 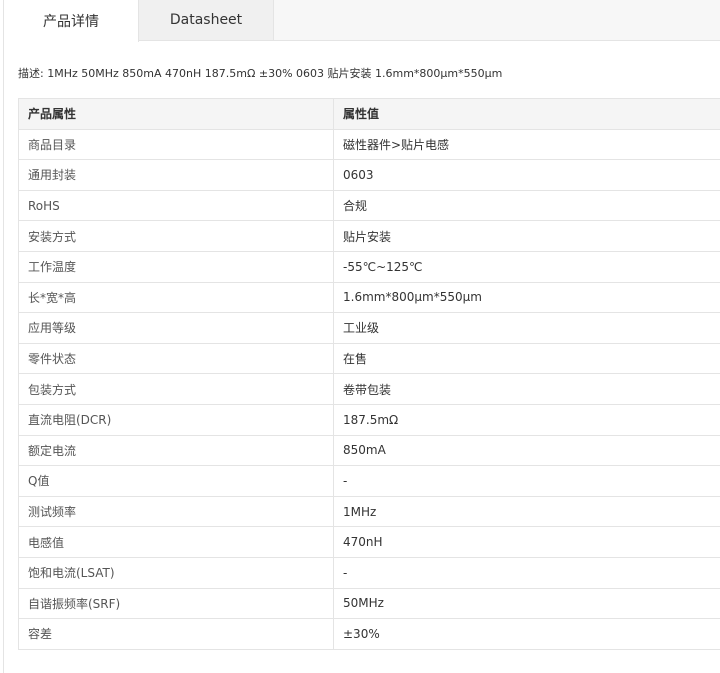 I want to click on property-name: 包装方式, so click(x=176, y=389).